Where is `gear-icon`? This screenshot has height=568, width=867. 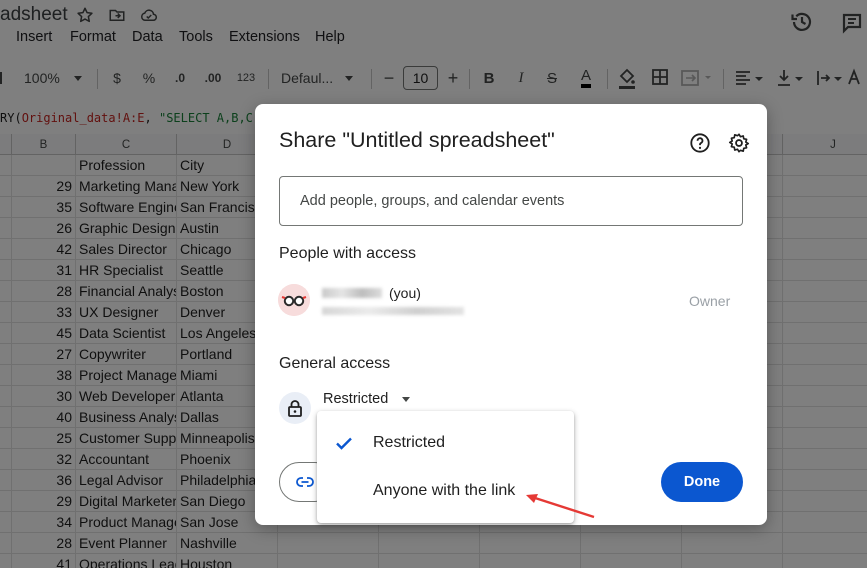
gear-icon is located at coordinates (739, 143).